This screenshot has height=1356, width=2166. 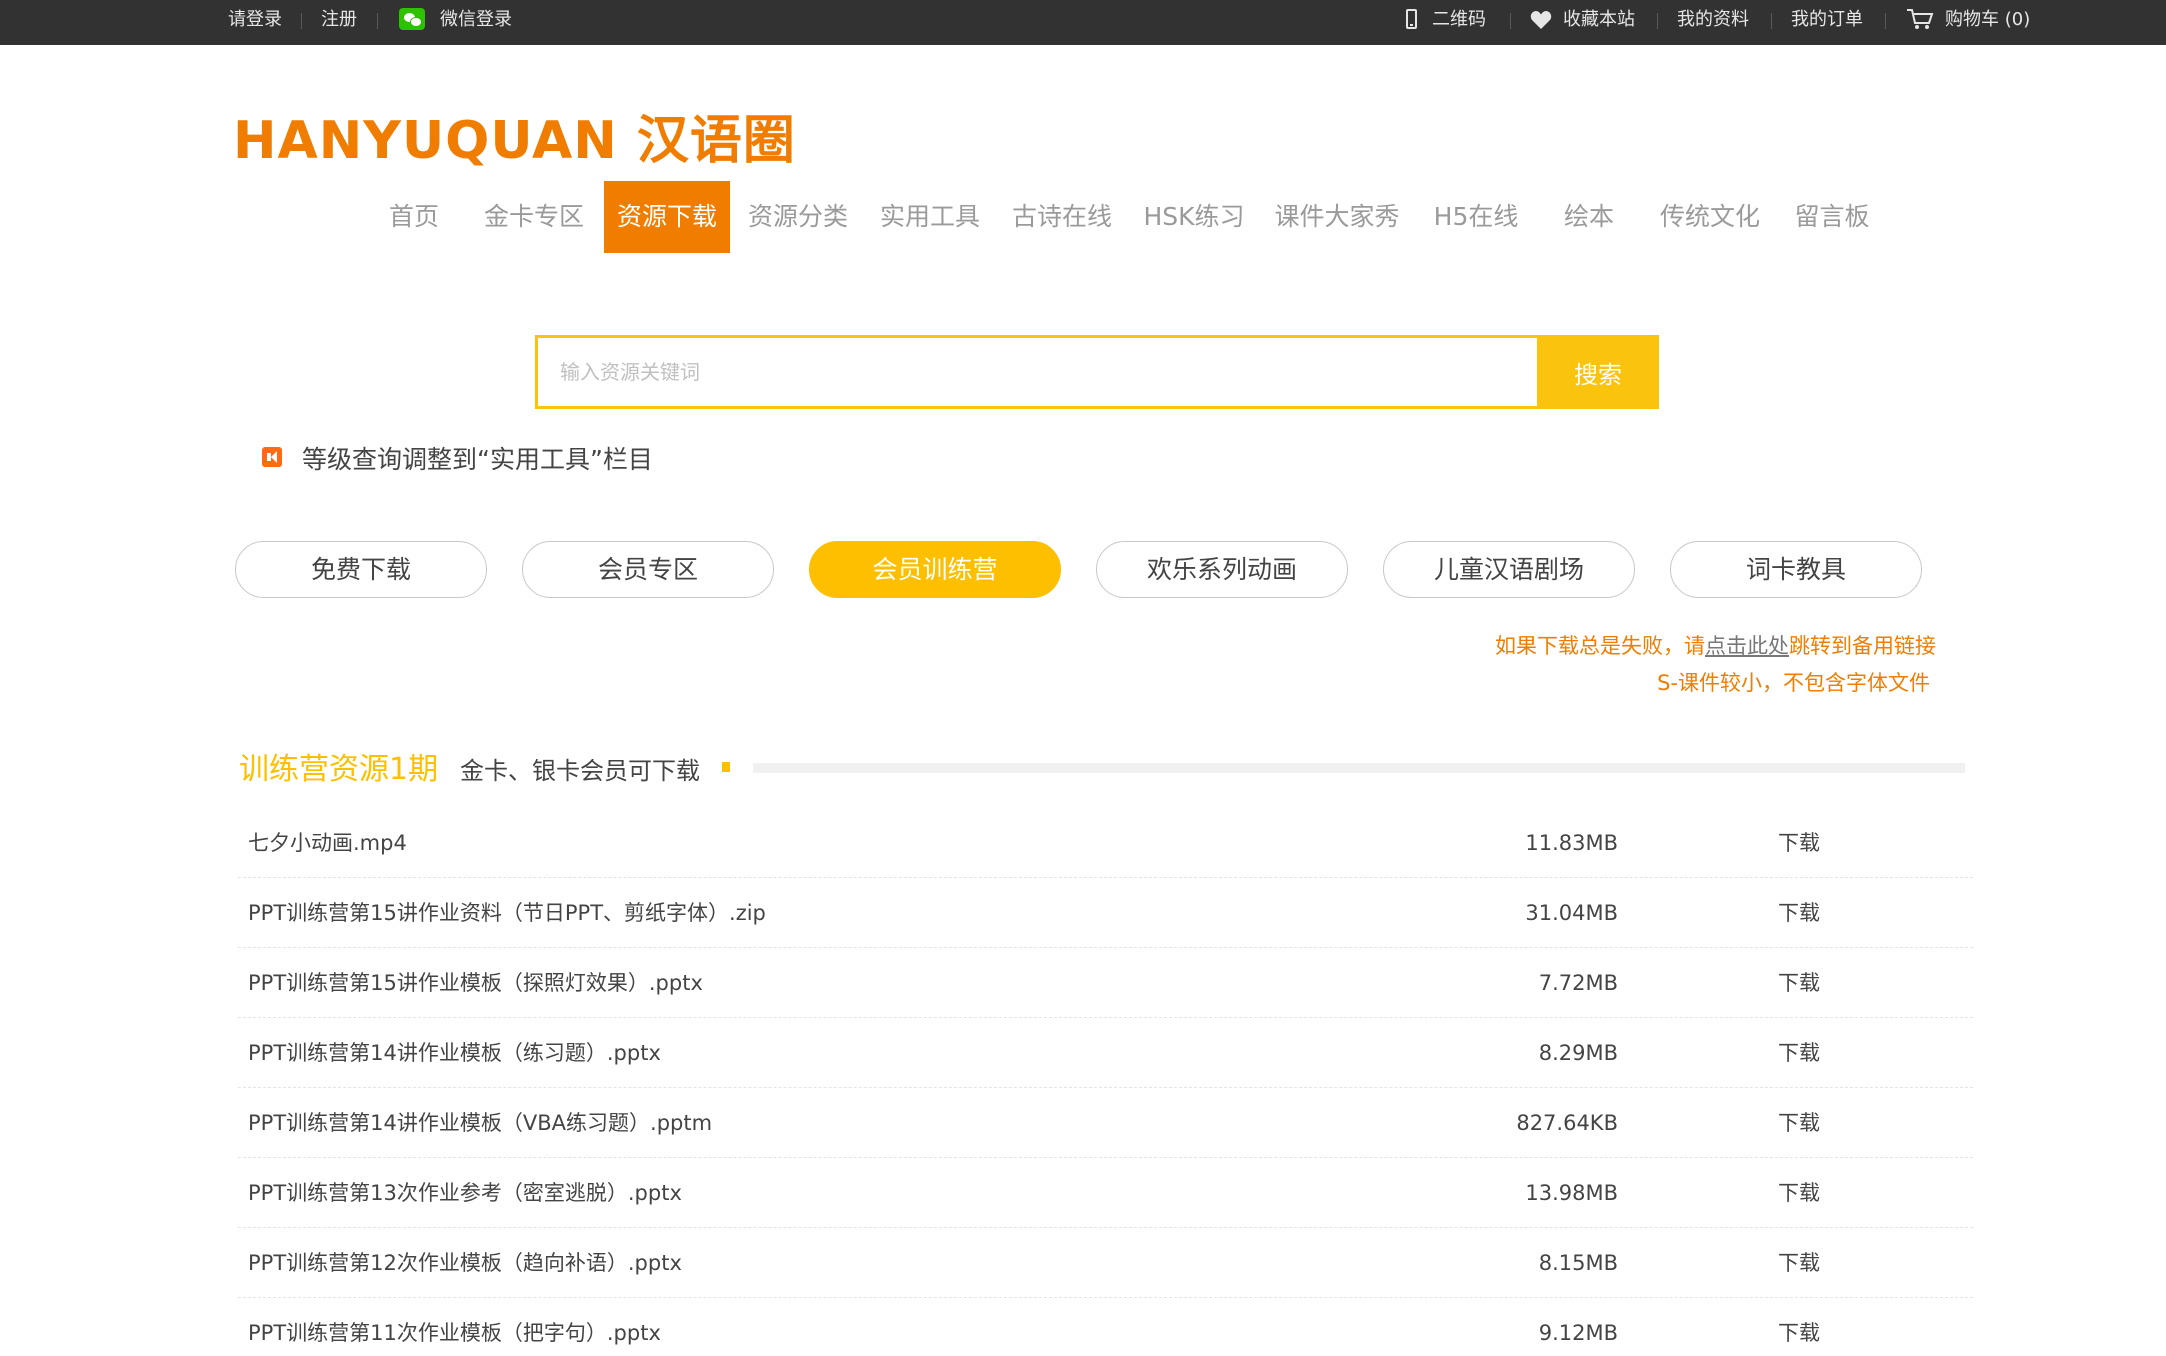 What do you see at coordinates (1987, 22) in the screenshot?
I see `cart-link: 购物车 (0)` at bounding box center [1987, 22].